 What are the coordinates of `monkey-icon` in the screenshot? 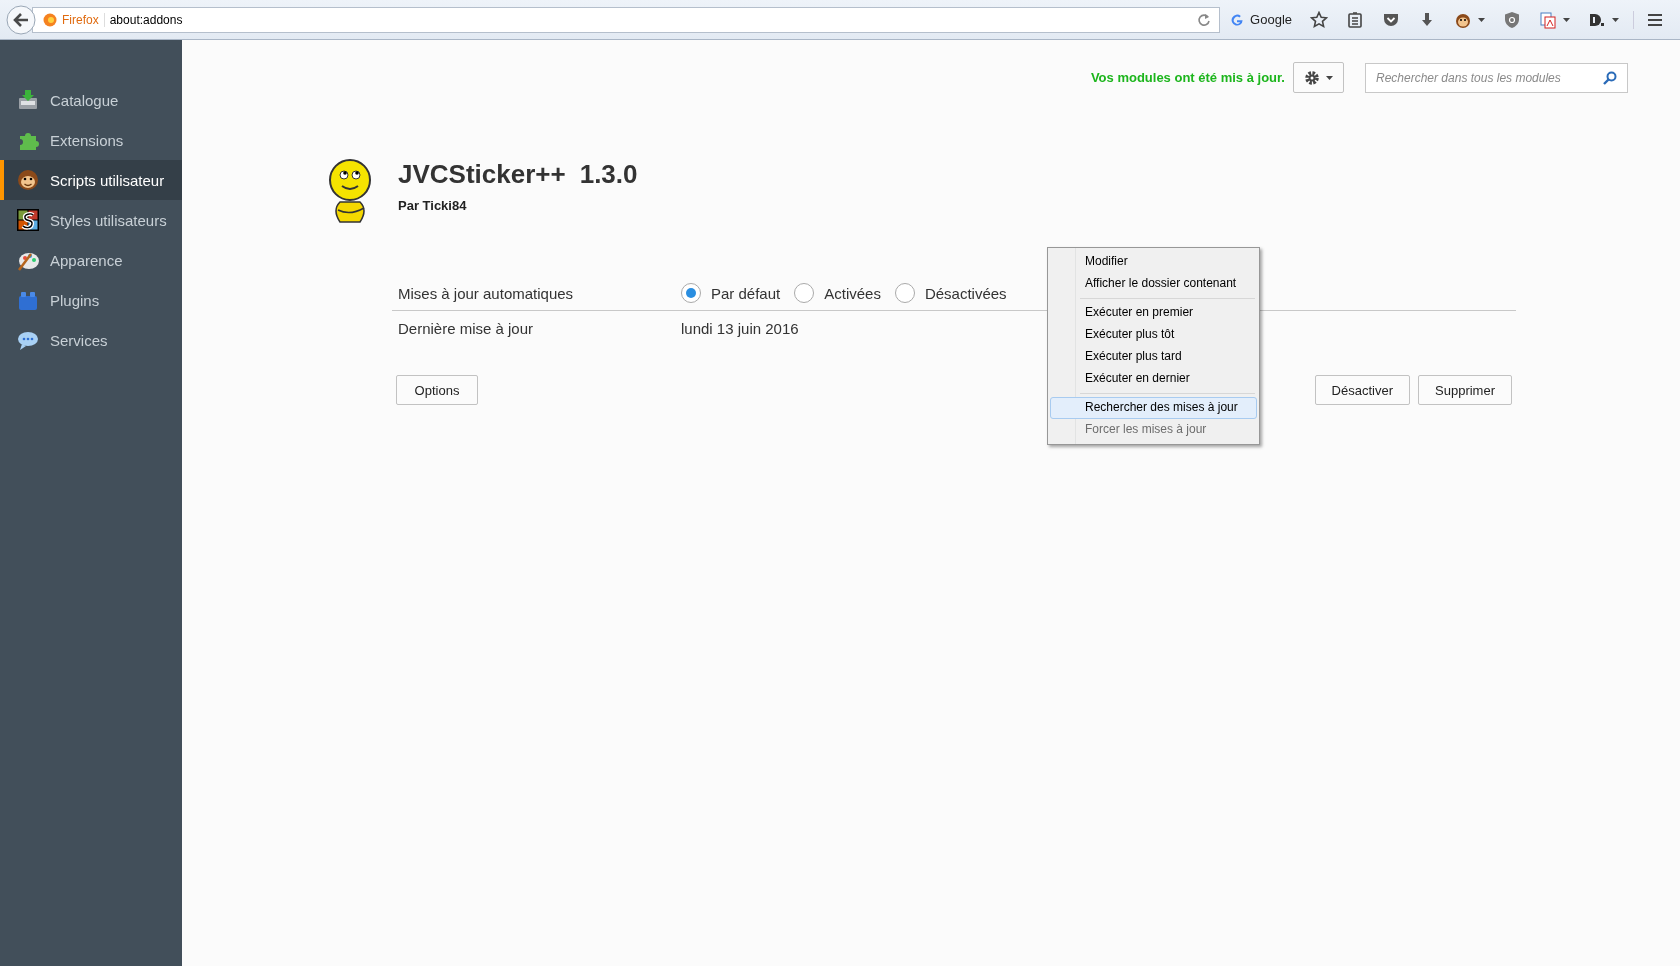 It's located at (28, 180).